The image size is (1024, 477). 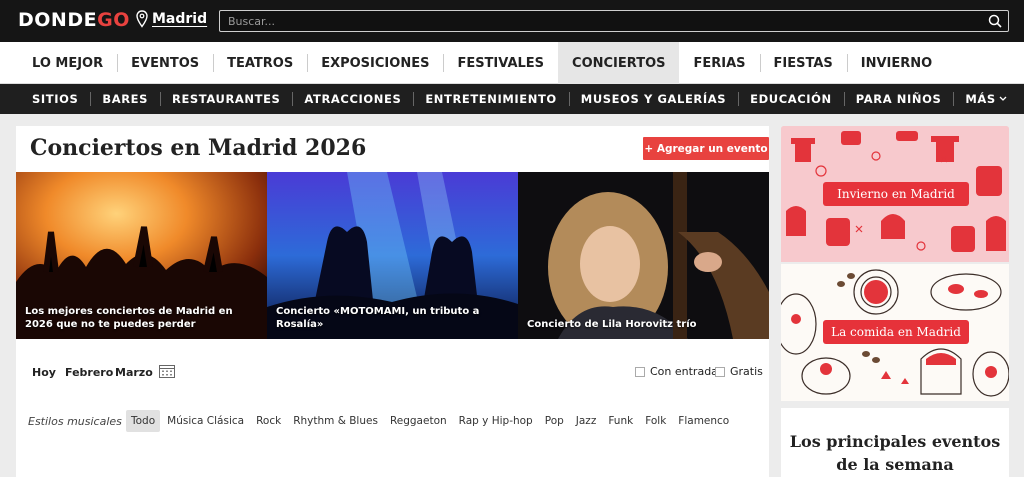 I want to click on nav-festivales: FESTIVALES, so click(x=500, y=63).